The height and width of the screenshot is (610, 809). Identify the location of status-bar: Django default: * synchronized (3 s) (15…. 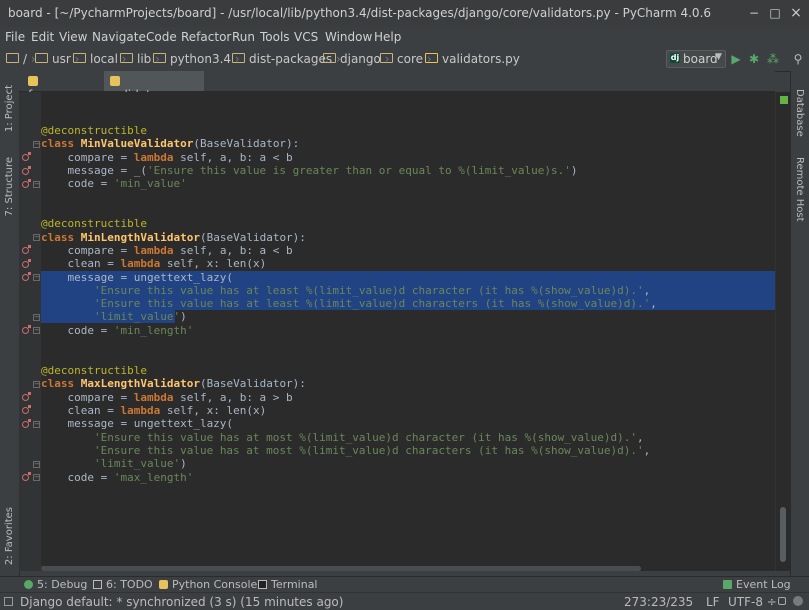
(404, 601).